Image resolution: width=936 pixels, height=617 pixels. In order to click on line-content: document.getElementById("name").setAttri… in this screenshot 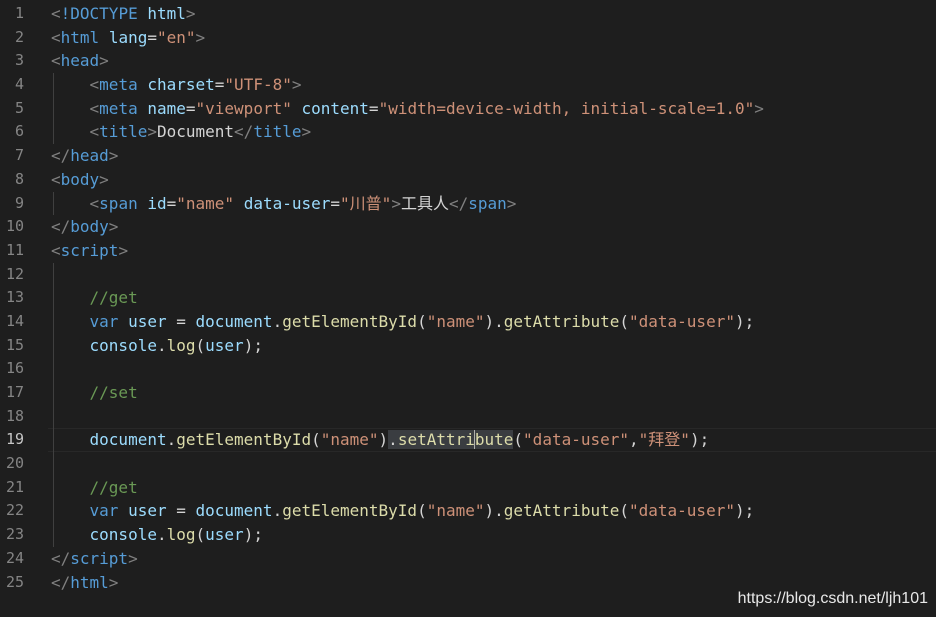, I will do `click(380, 440)`.